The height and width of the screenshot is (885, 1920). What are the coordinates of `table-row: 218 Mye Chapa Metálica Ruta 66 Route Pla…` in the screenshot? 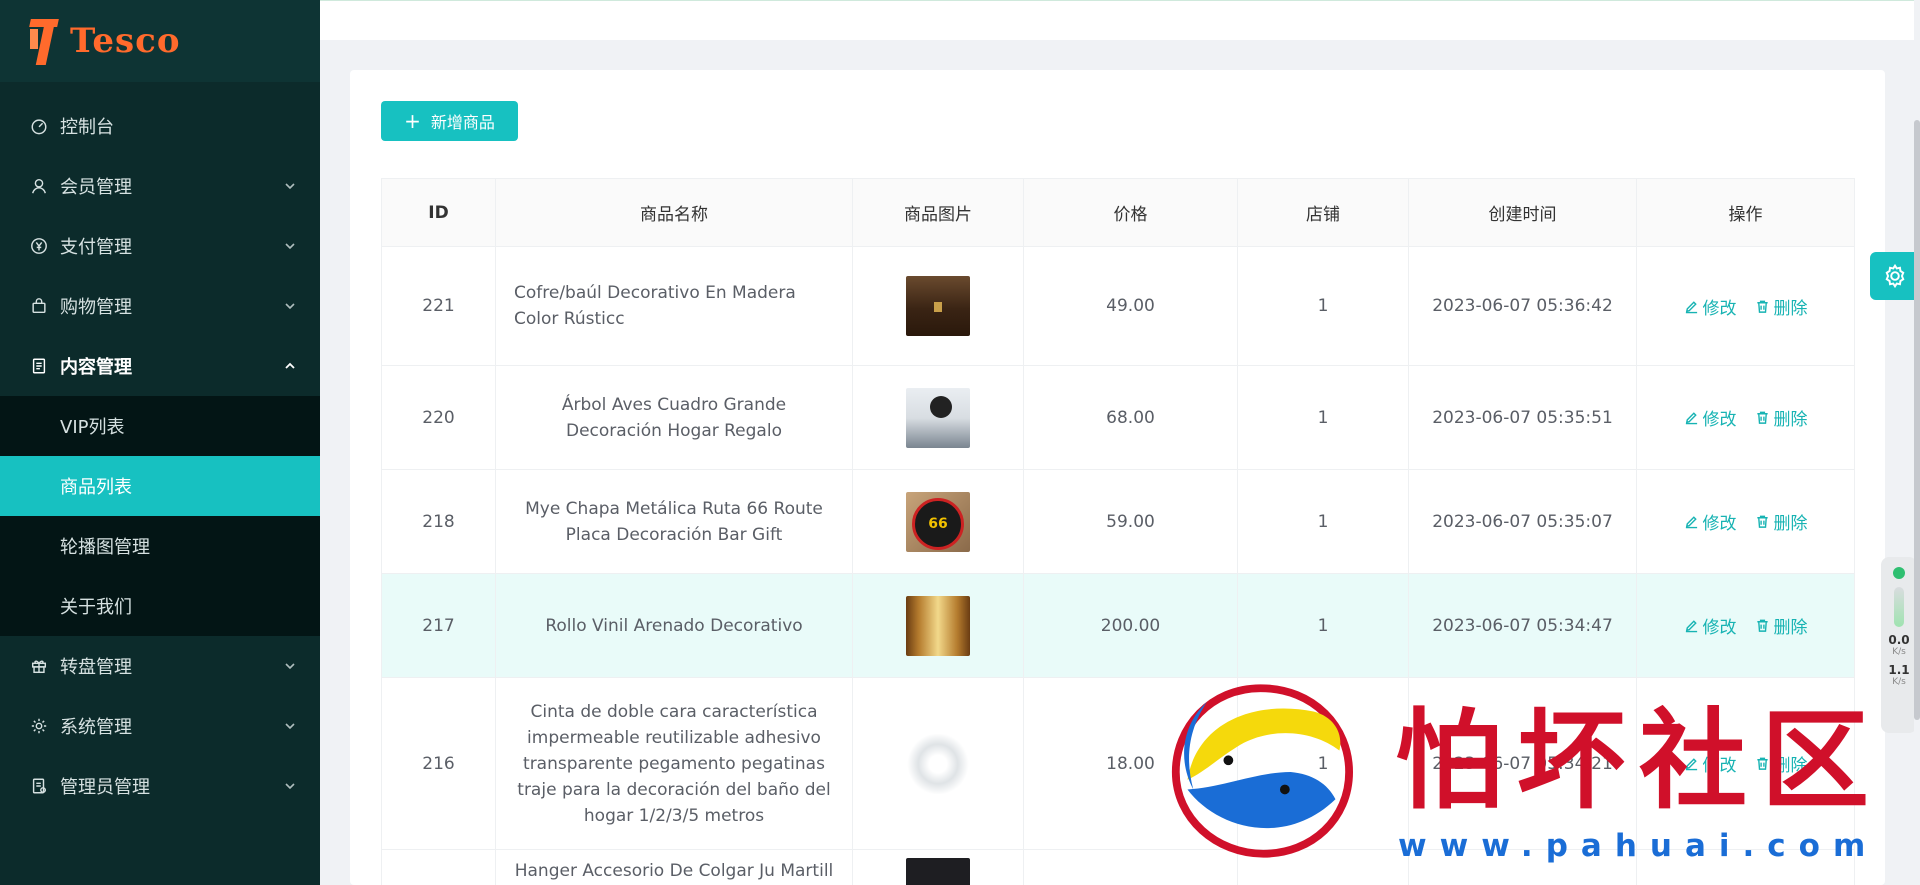 It's located at (1118, 521).